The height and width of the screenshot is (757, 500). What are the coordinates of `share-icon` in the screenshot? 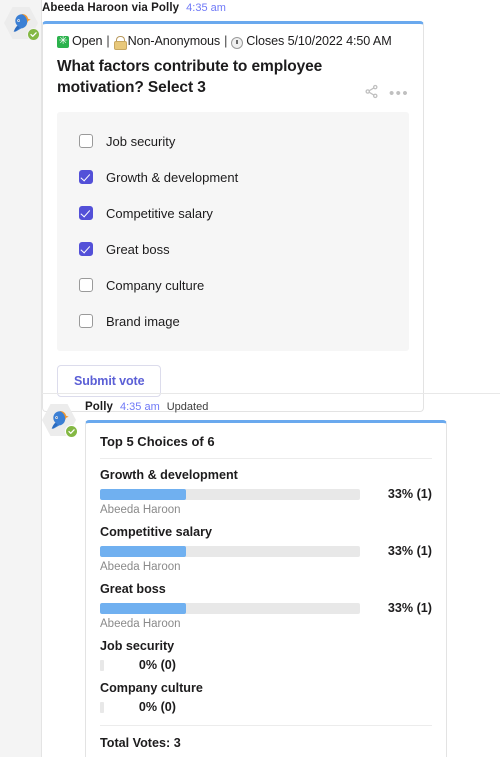 It's located at (371, 94).